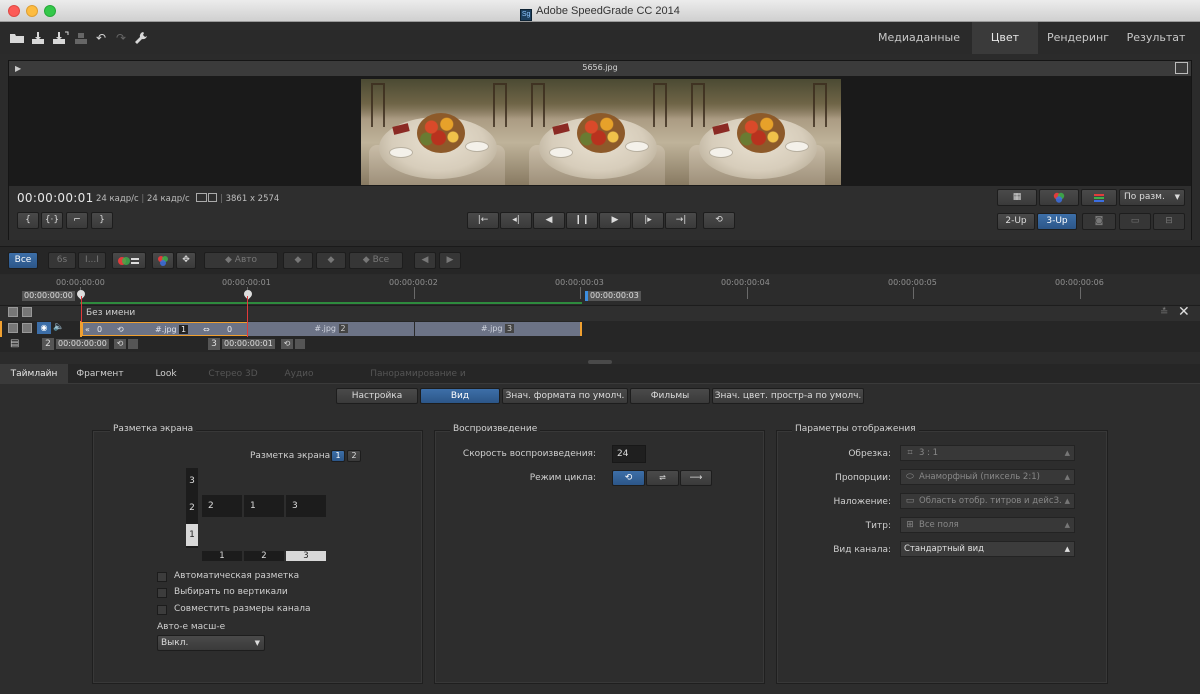 The height and width of the screenshot is (694, 1200). I want to click on channel-view-label: Вид канала:, so click(862, 550).